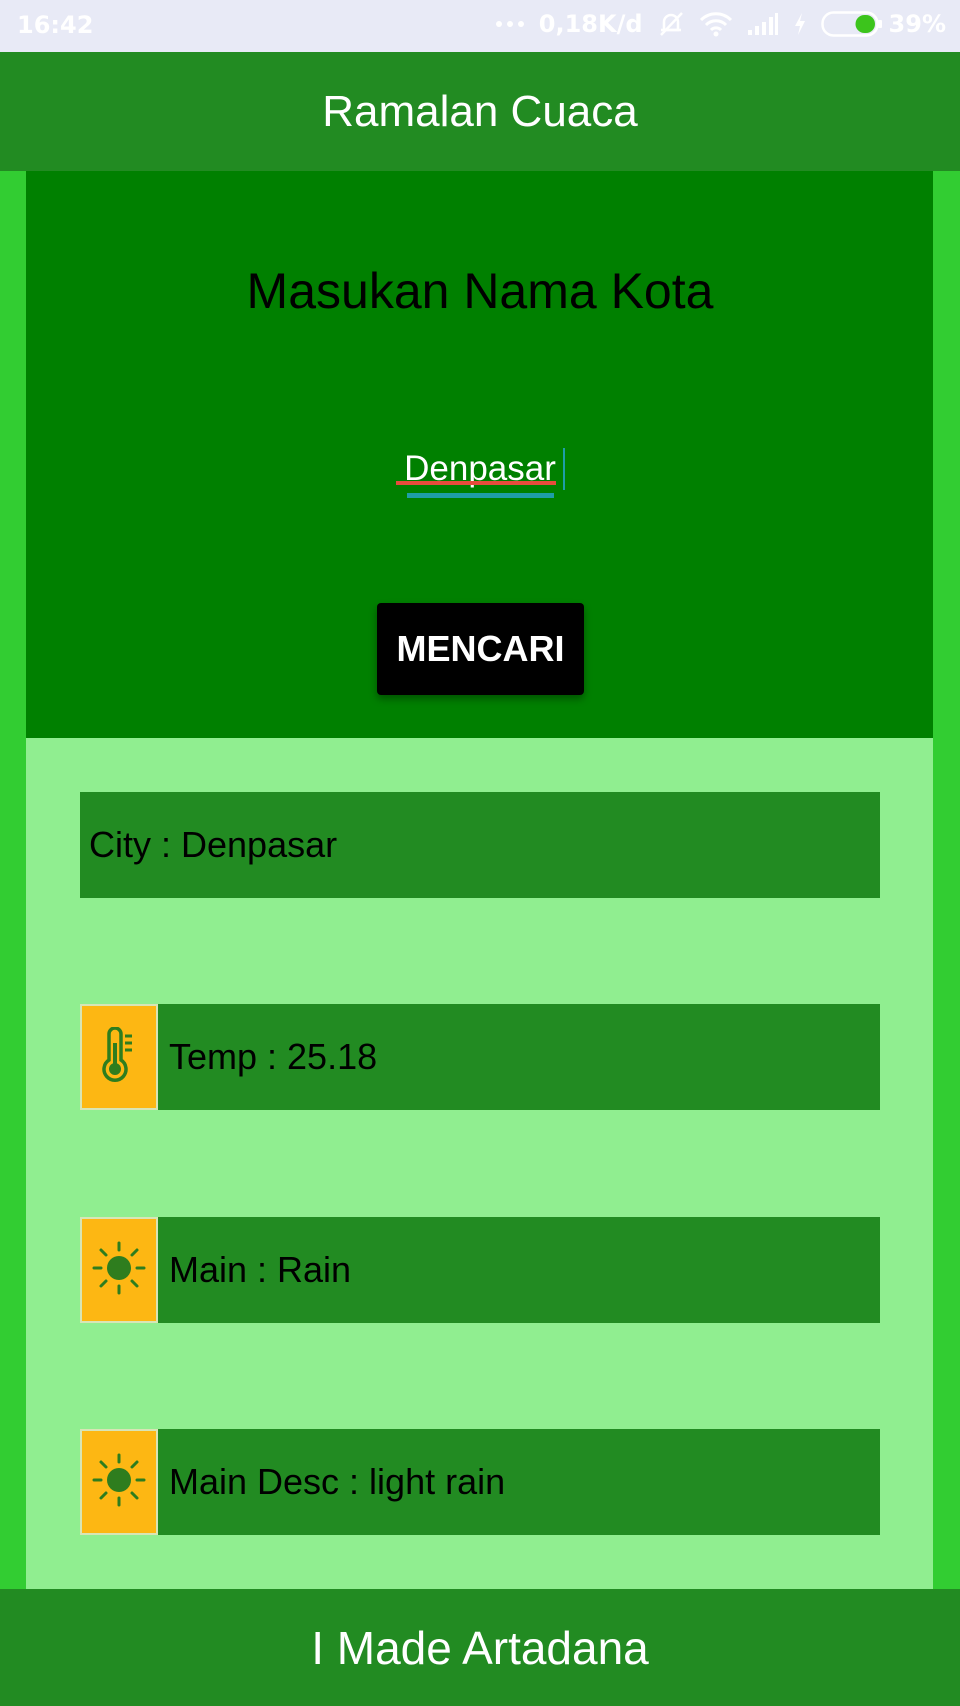  What do you see at coordinates (480, 845) in the screenshot?
I see `city-row: City : Denpasar` at bounding box center [480, 845].